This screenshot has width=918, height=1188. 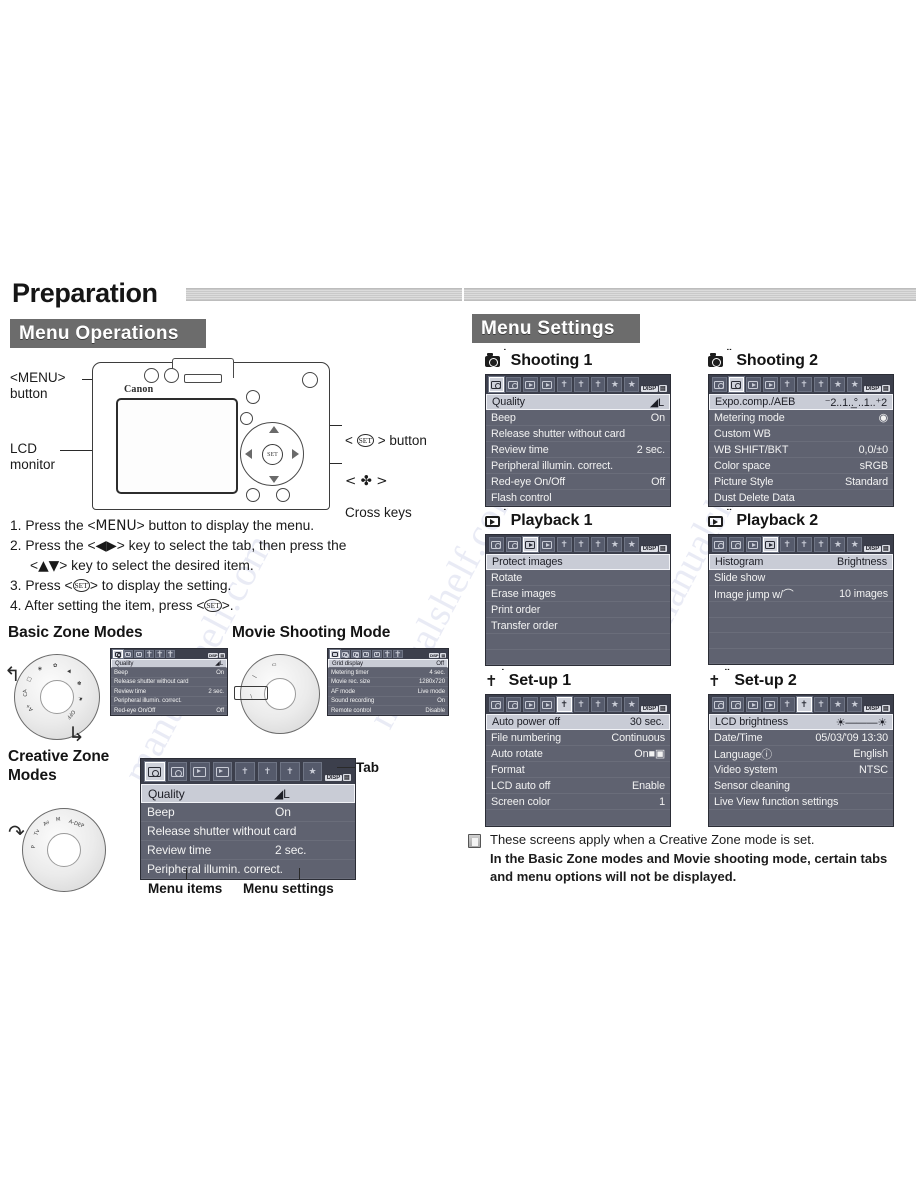 What do you see at coordinates (801, 594) in the screenshot?
I see `menu-row: Image jump w/⌒ 10 images` at bounding box center [801, 594].